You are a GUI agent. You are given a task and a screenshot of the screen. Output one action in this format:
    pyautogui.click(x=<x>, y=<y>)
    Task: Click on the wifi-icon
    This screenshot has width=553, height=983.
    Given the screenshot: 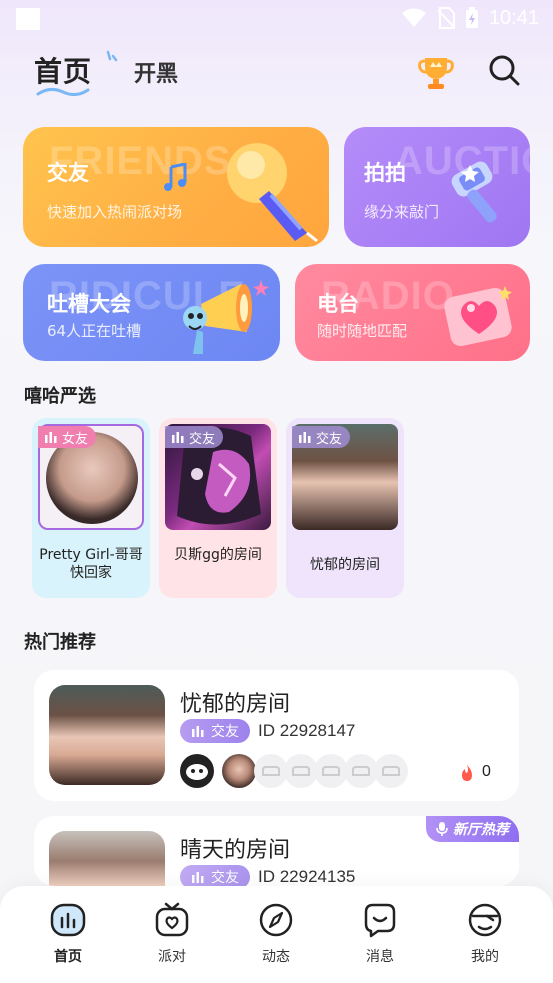 What is the action you would take?
    pyautogui.click(x=413, y=17)
    